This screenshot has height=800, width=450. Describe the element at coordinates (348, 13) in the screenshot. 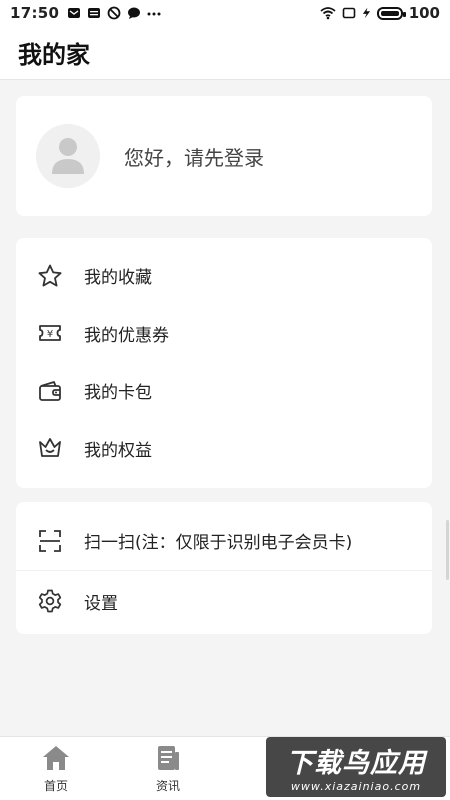

I see `screen-icon` at that location.